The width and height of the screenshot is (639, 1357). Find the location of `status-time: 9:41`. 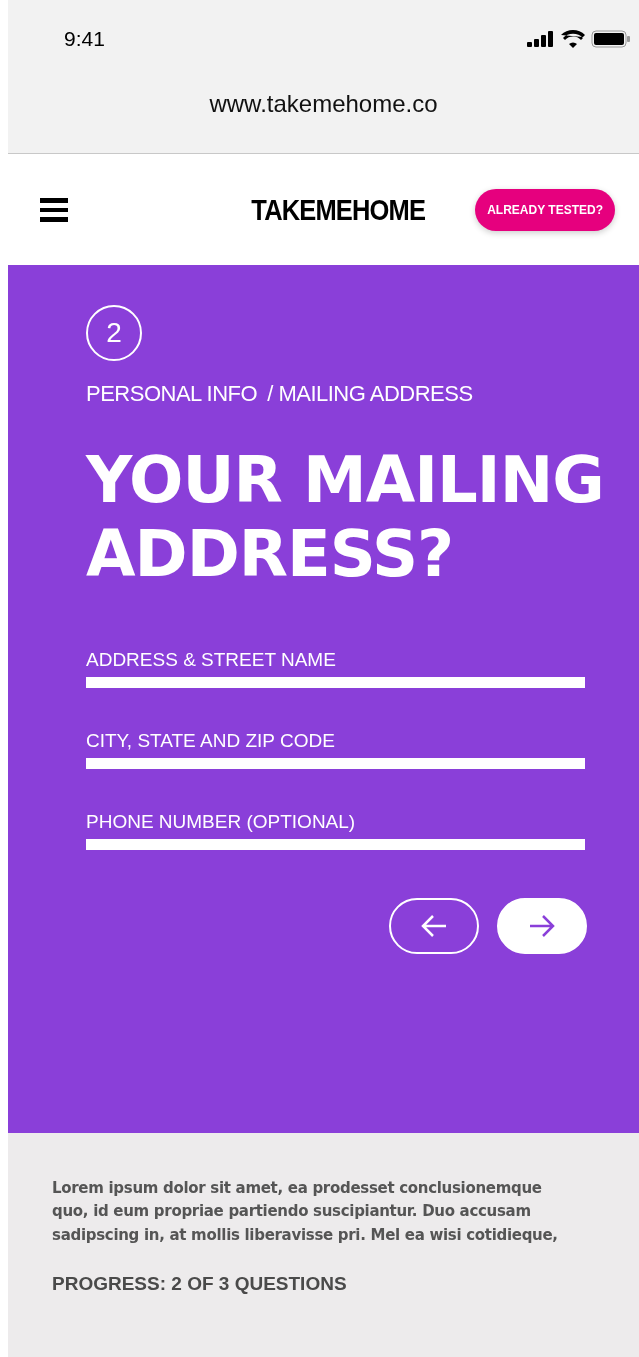

status-time: 9:41 is located at coordinates (84, 39).